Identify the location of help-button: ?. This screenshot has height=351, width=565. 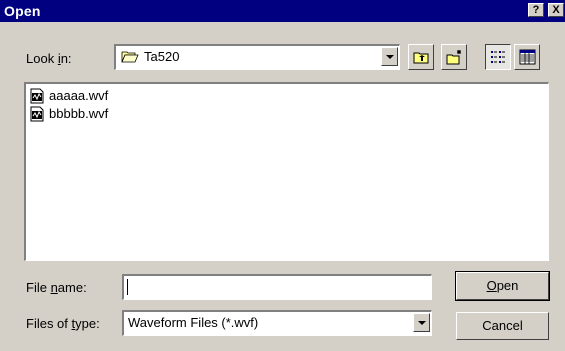
(536, 10).